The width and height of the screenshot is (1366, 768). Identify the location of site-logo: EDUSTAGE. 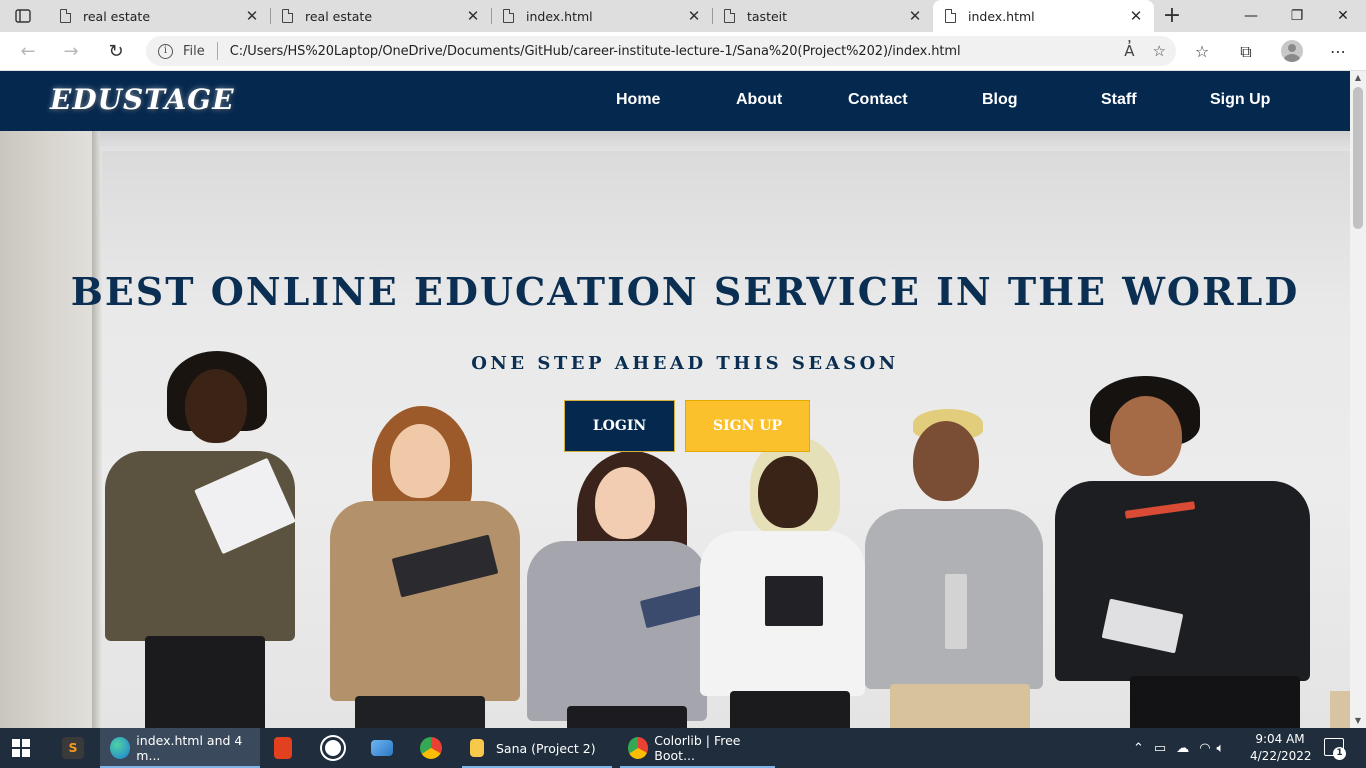
(142, 99).